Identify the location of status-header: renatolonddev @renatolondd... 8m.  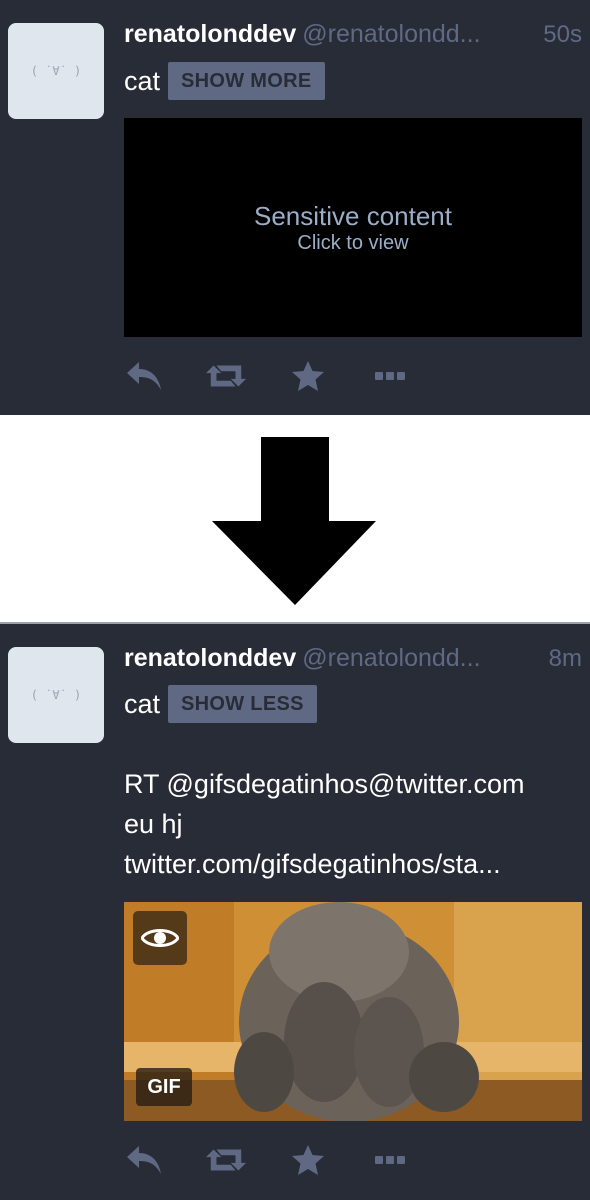
(353, 660).